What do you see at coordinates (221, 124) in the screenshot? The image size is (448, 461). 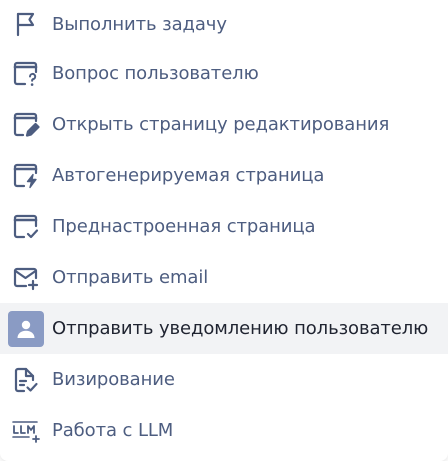 I see `menu-item-label: Открыть страницу редактирования` at bounding box center [221, 124].